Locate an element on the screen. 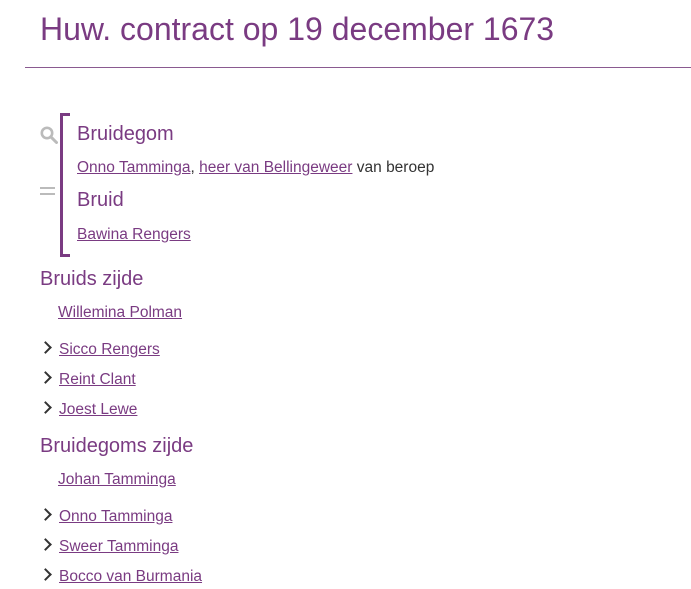 The height and width of the screenshot is (589, 691). groom-relative-link: Bocco van Burmania is located at coordinates (130, 576).